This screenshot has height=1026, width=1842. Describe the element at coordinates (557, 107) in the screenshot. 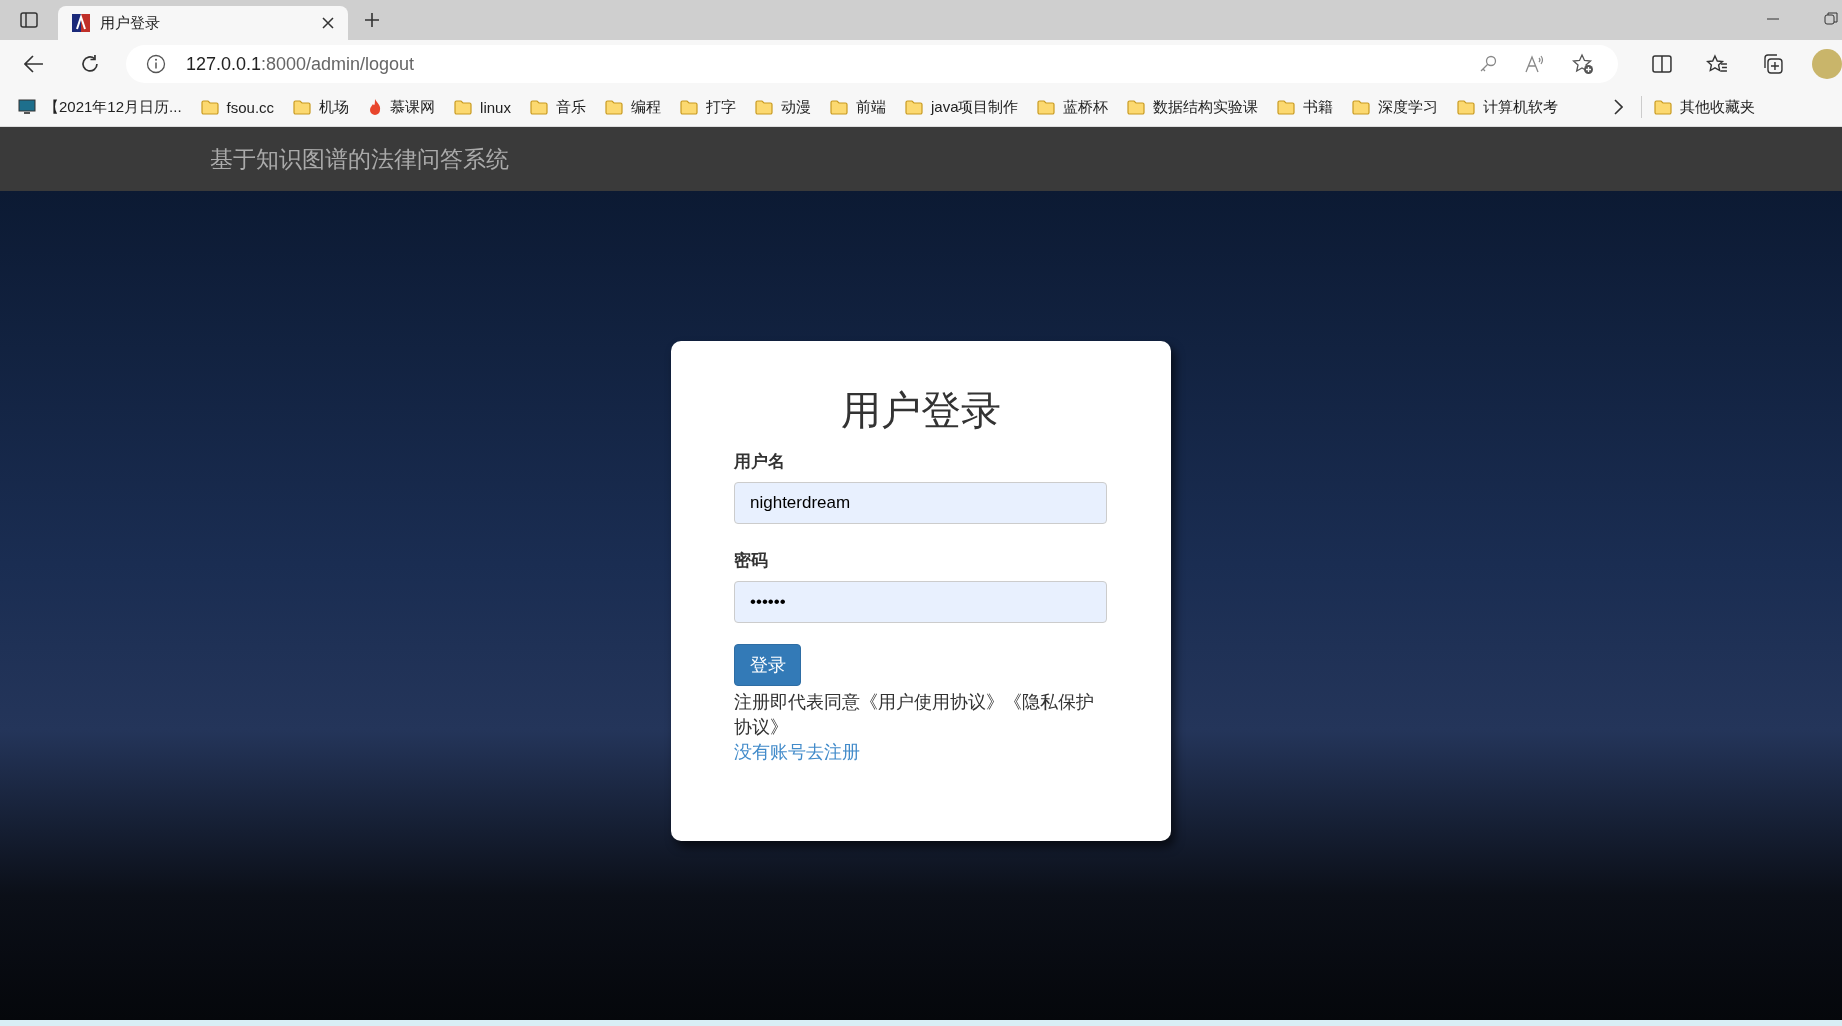

I see `bookmark-item: 音乐` at that location.